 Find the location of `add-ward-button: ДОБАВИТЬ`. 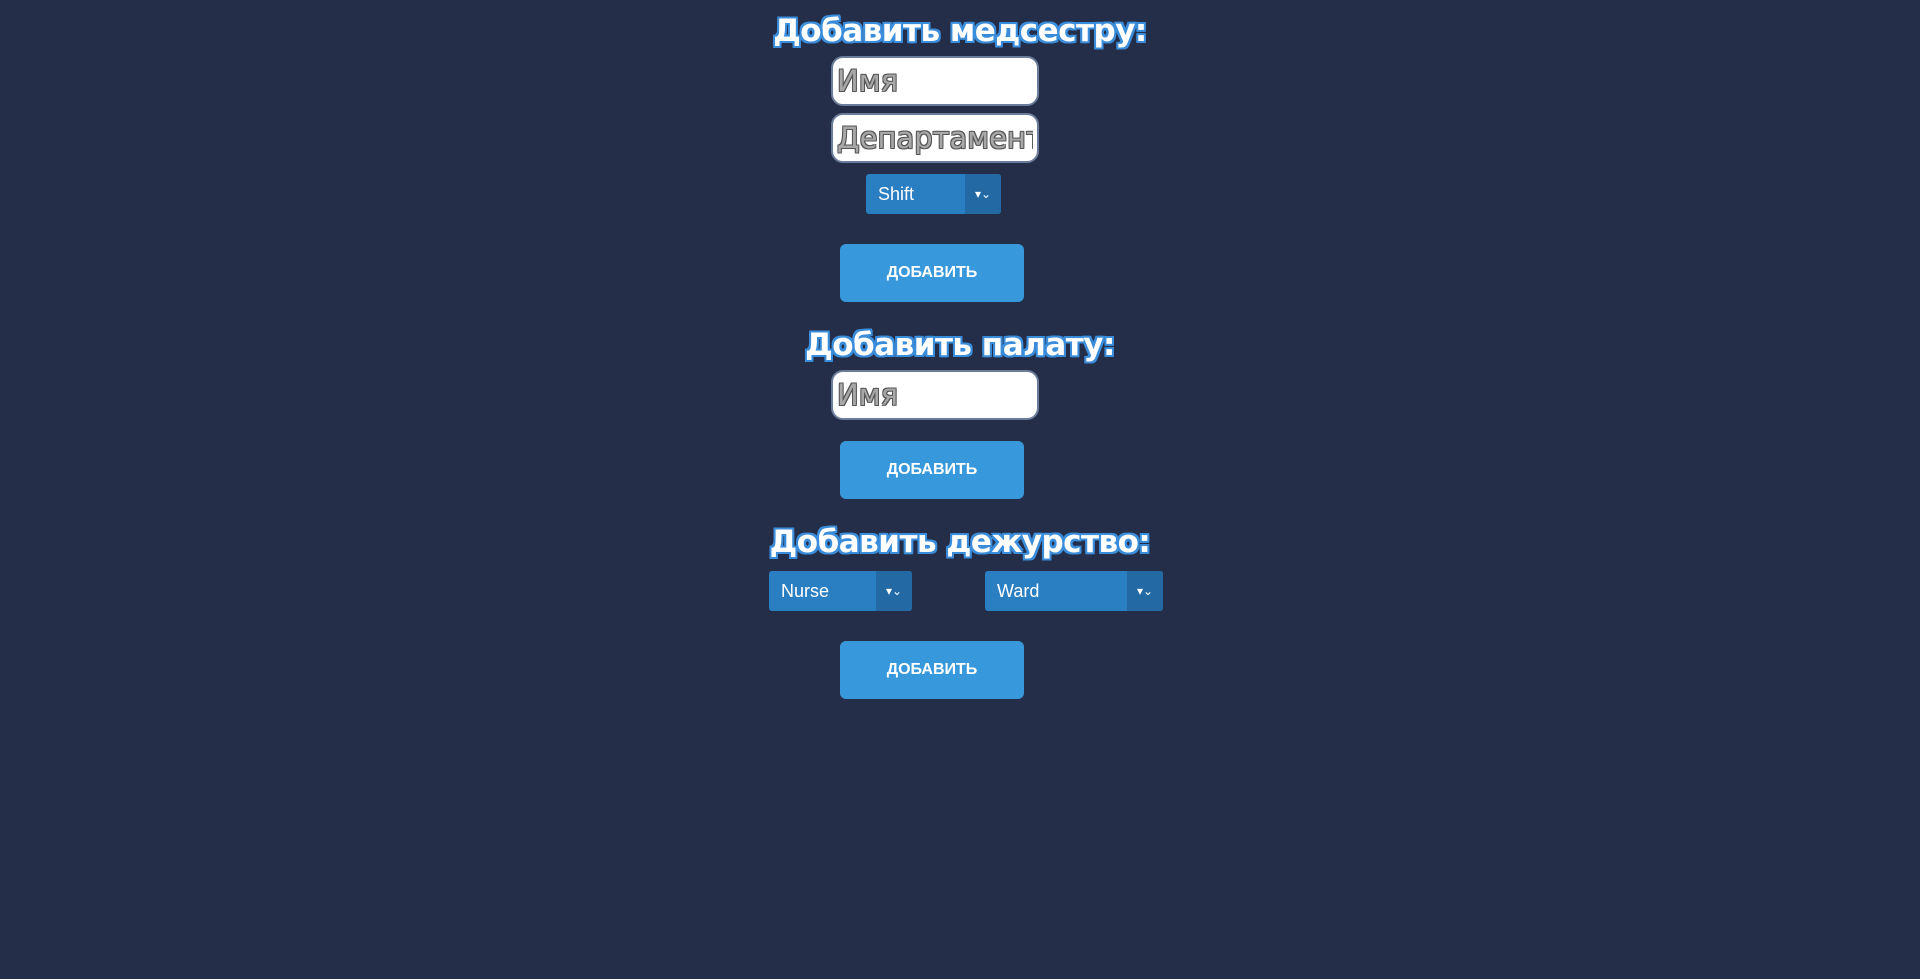

add-ward-button: ДОБАВИТЬ is located at coordinates (932, 470).